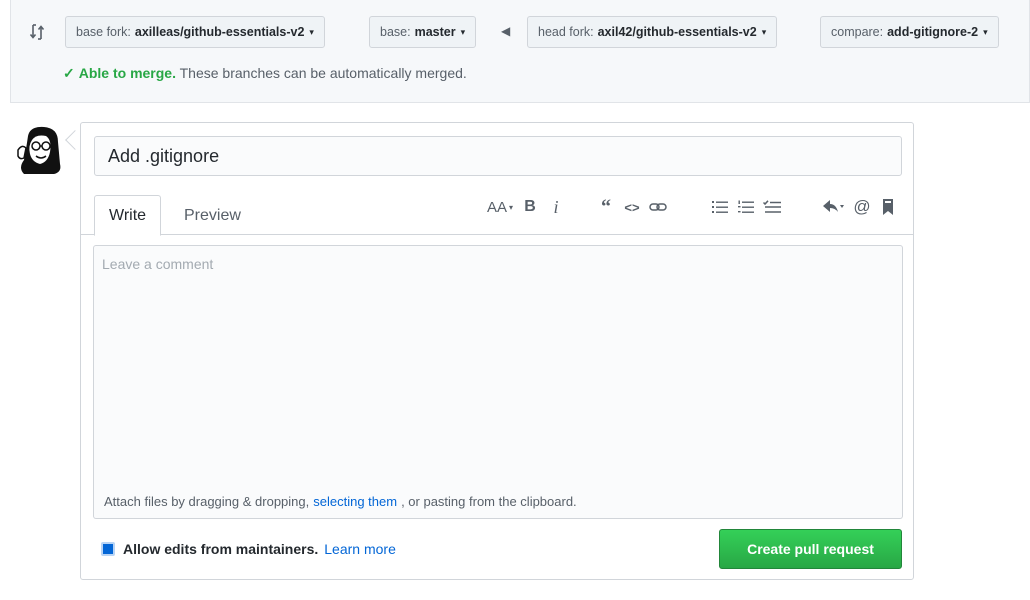  What do you see at coordinates (933, 32) in the screenshot?
I see `compare-branch-value: add-gitignore-2` at bounding box center [933, 32].